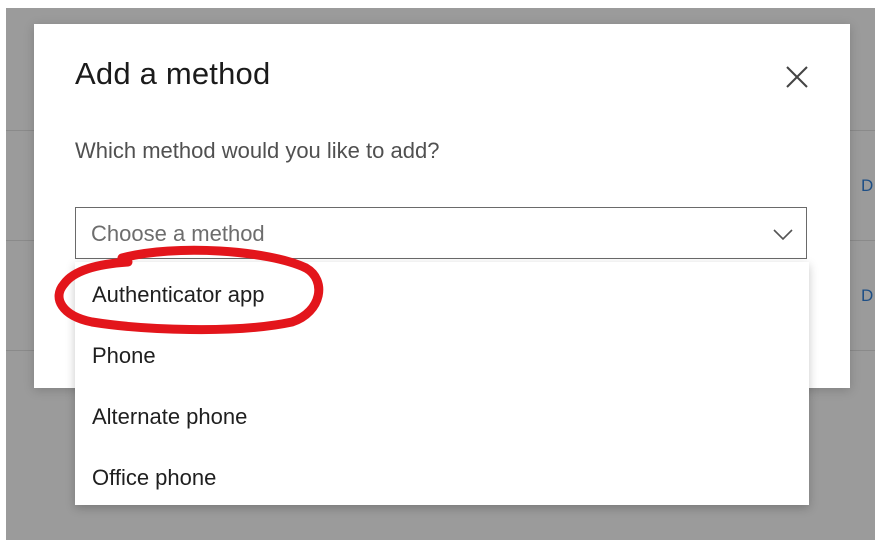 The height and width of the screenshot is (540, 875). What do you see at coordinates (442, 477) in the screenshot?
I see `option-office-phone: Office phone` at bounding box center [442, 477].